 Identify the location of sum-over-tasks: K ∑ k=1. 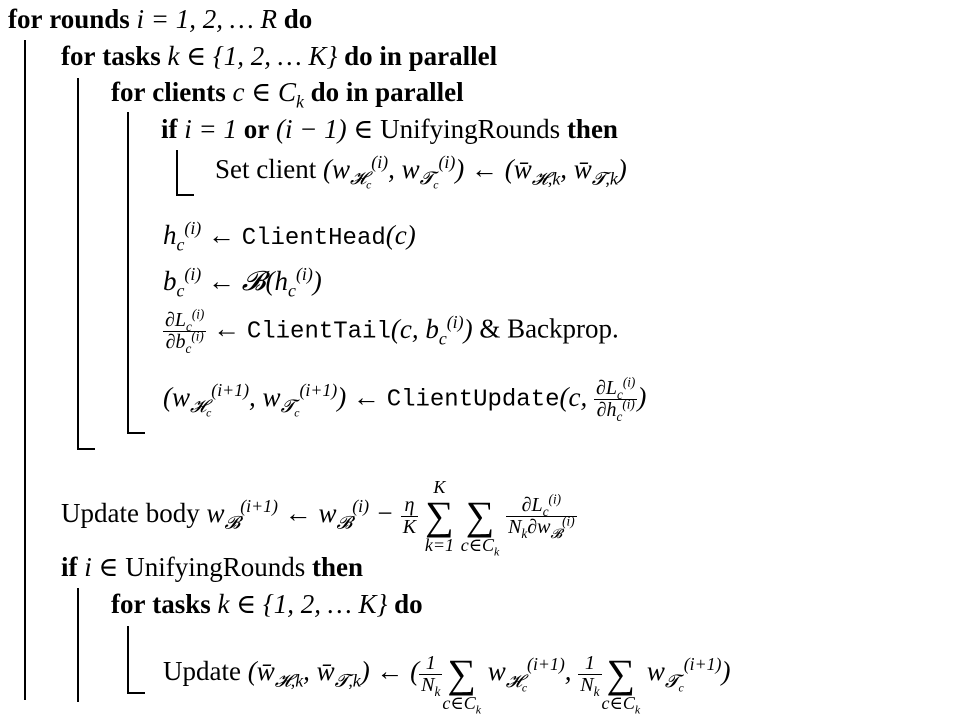
(439, 516).